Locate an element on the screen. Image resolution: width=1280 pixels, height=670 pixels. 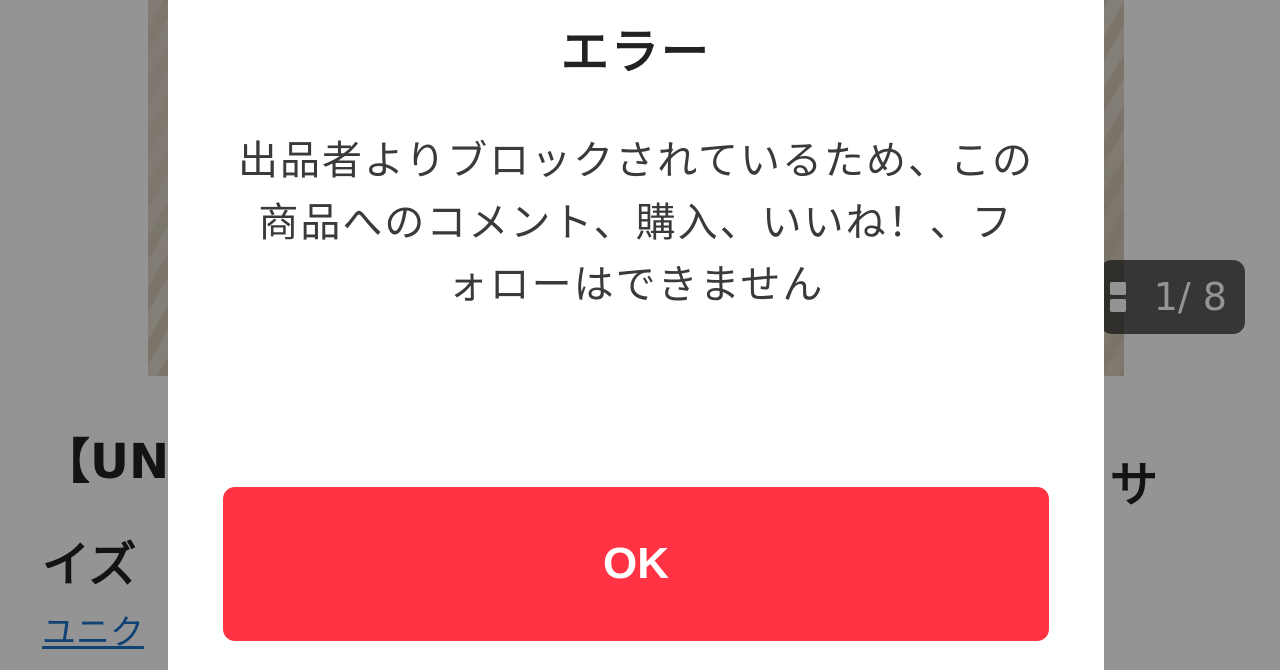
dialog-title: エラー is located at coordinates (635, 52).